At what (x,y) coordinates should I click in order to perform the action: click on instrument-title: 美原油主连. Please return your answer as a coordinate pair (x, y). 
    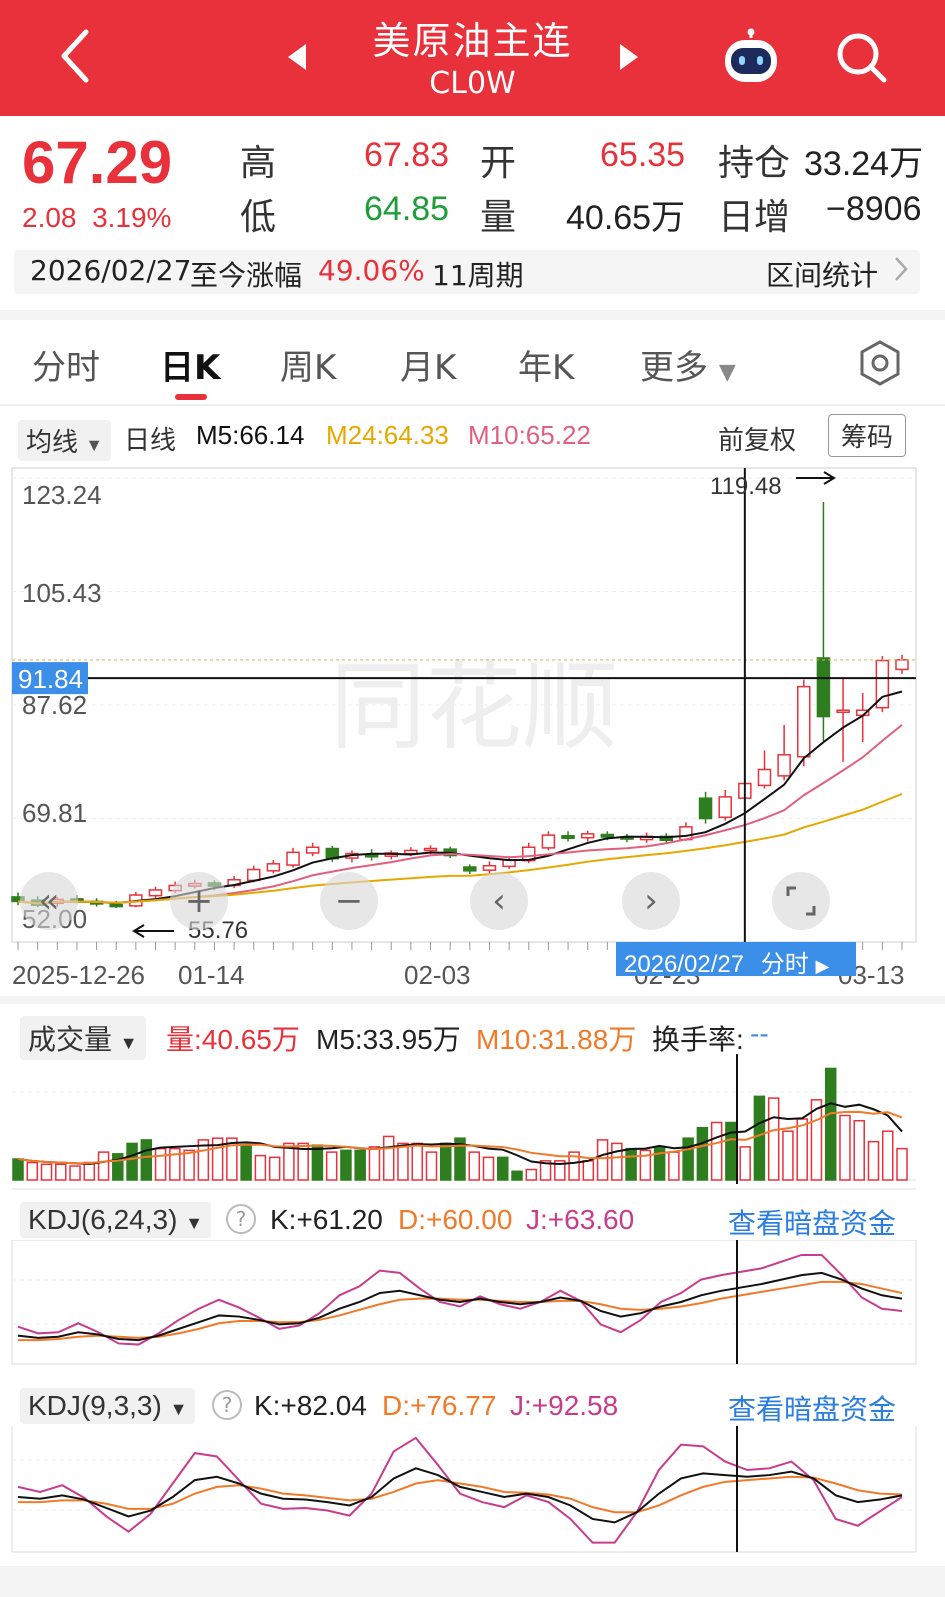
    Looking at the image, I should click on (472, 41).